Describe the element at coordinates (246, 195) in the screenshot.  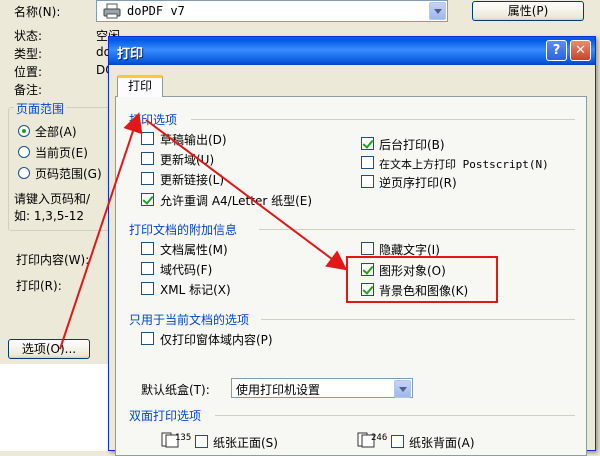
I see `arrow-section-to-highlight` at that location.